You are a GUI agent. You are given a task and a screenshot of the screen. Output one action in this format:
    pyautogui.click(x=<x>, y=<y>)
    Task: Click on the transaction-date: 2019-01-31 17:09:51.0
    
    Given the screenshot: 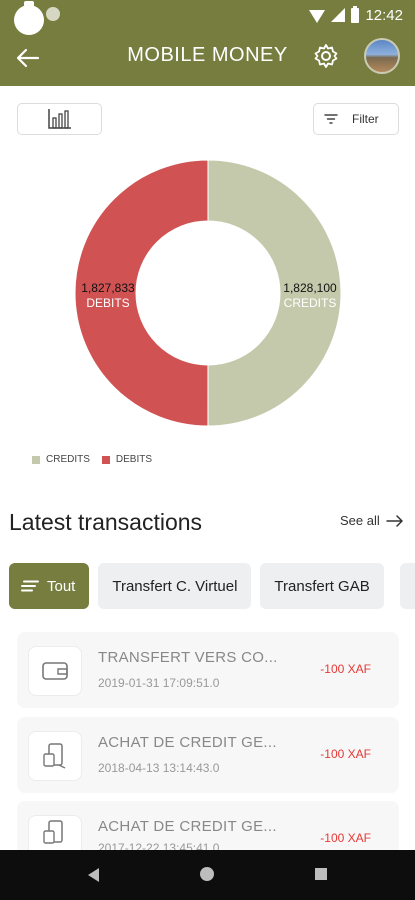 What is the action you would take?
    pyautogui.click(x=159, y=683)
    